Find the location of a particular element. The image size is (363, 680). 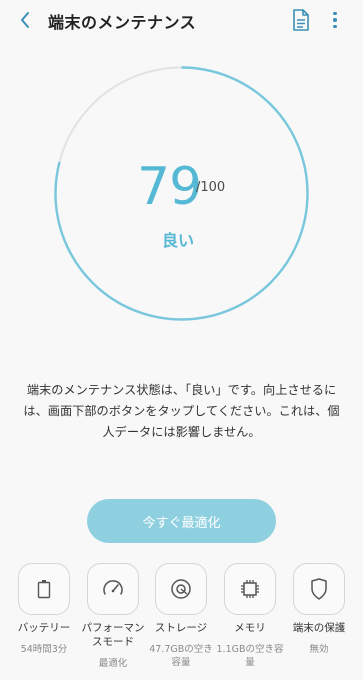

document-icon is located at coordinates (301, 20).